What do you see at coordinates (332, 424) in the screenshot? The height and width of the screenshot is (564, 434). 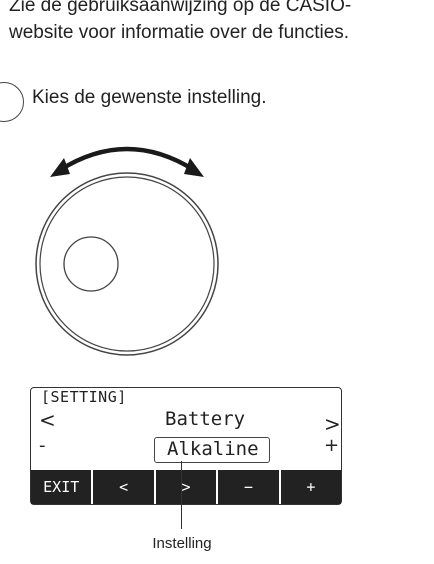 I see `right-arrow-icon: >` at bounding box center [332, 424].